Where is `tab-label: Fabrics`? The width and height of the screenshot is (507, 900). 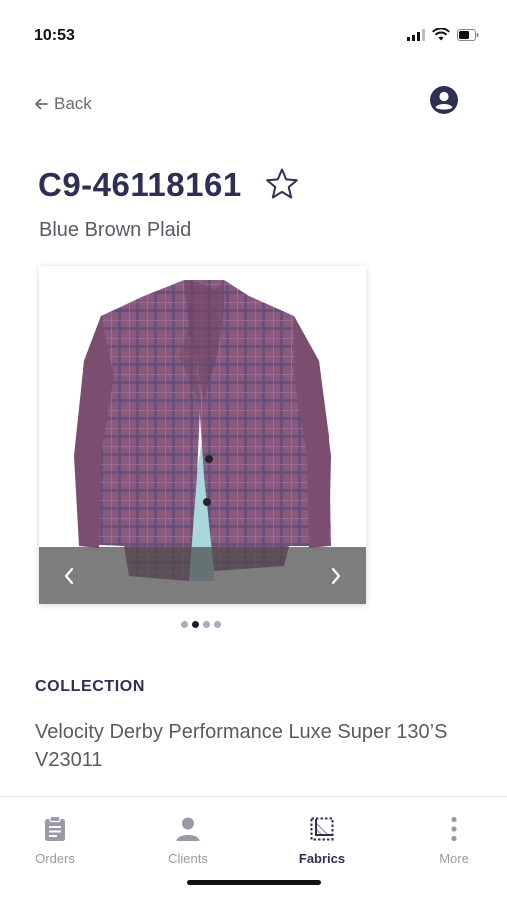
tab-label: Fabrics is located at coordinates (322, 858).